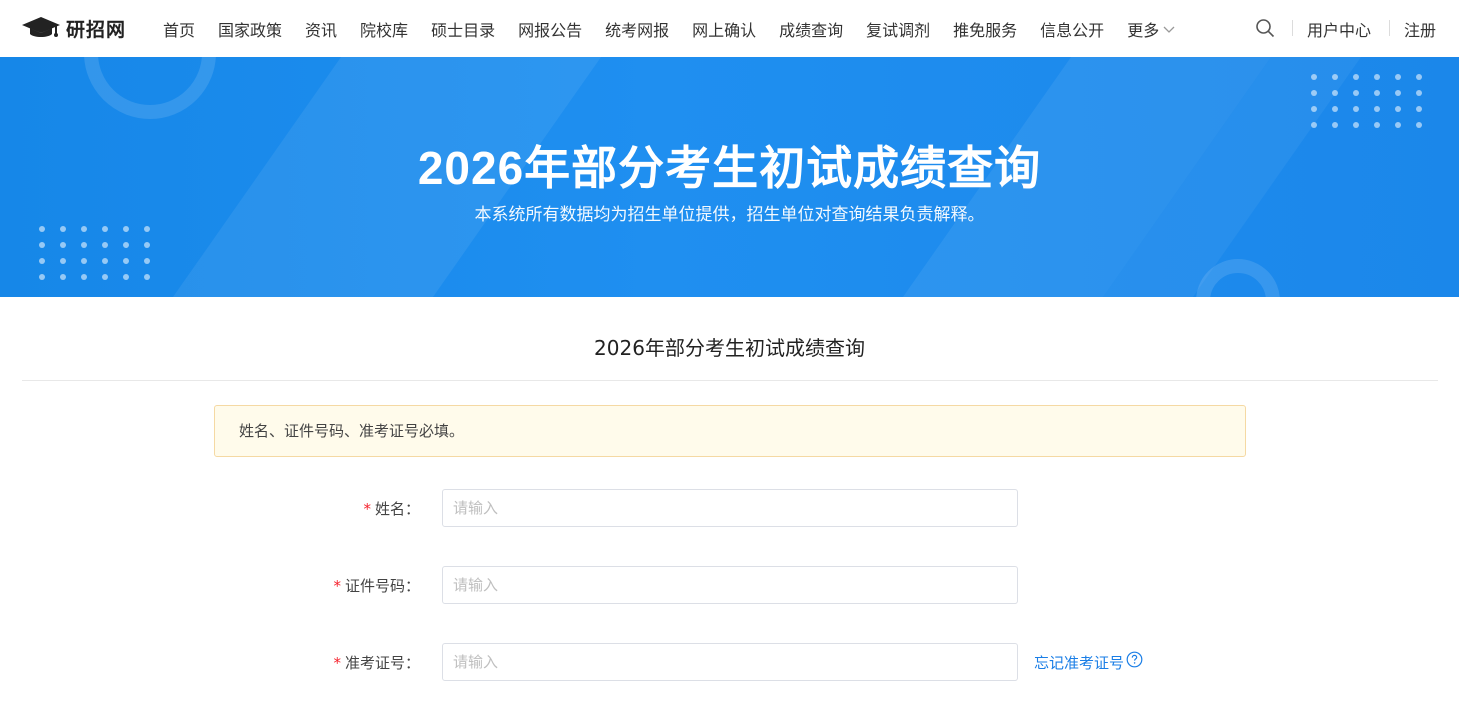 Image resolution: width=1459 pixels, height=705 pixels. Describe the element at coordinates (463, 29) in the screenshot. I see `nav-item-catalog: 硕士目录` at that location.